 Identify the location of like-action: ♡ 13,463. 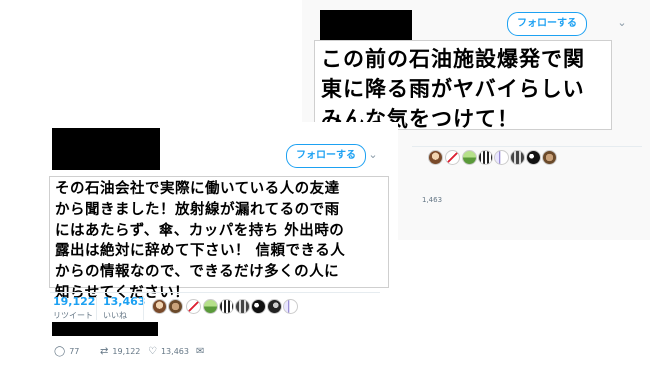
(168, 351).